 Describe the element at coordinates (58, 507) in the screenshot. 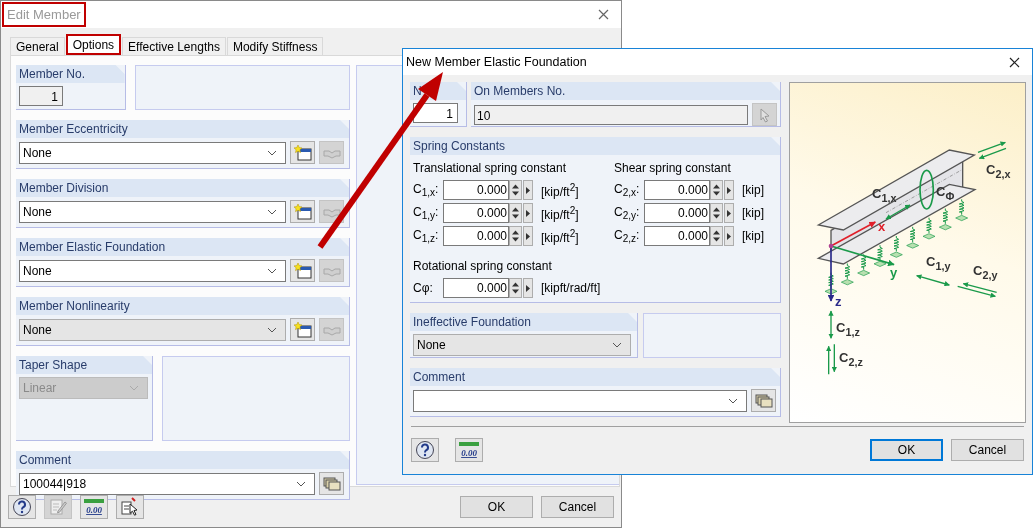

I see `pencil-document-icon` at that location.